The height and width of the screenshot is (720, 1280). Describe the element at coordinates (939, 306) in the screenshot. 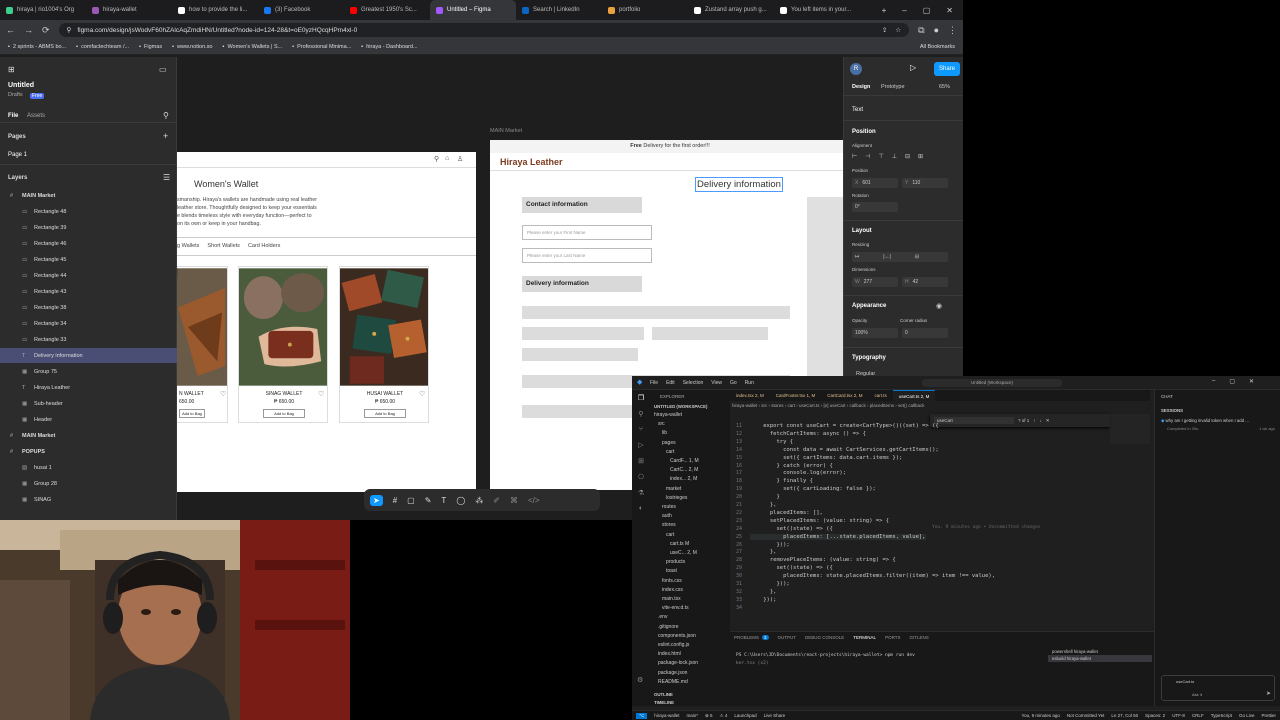

I see `visibility-icon: ◉` at that location.